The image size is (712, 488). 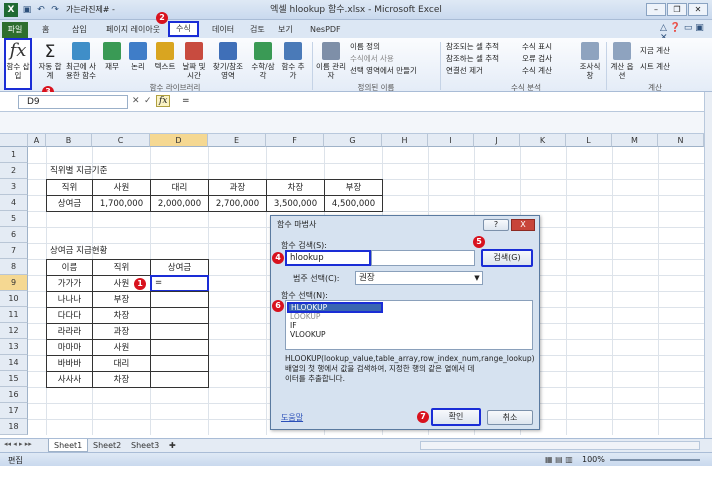 What do you see at coordinates (295, 140) in the screenshot?
I see `col-header-f: F` at bounding box center [295, 140].